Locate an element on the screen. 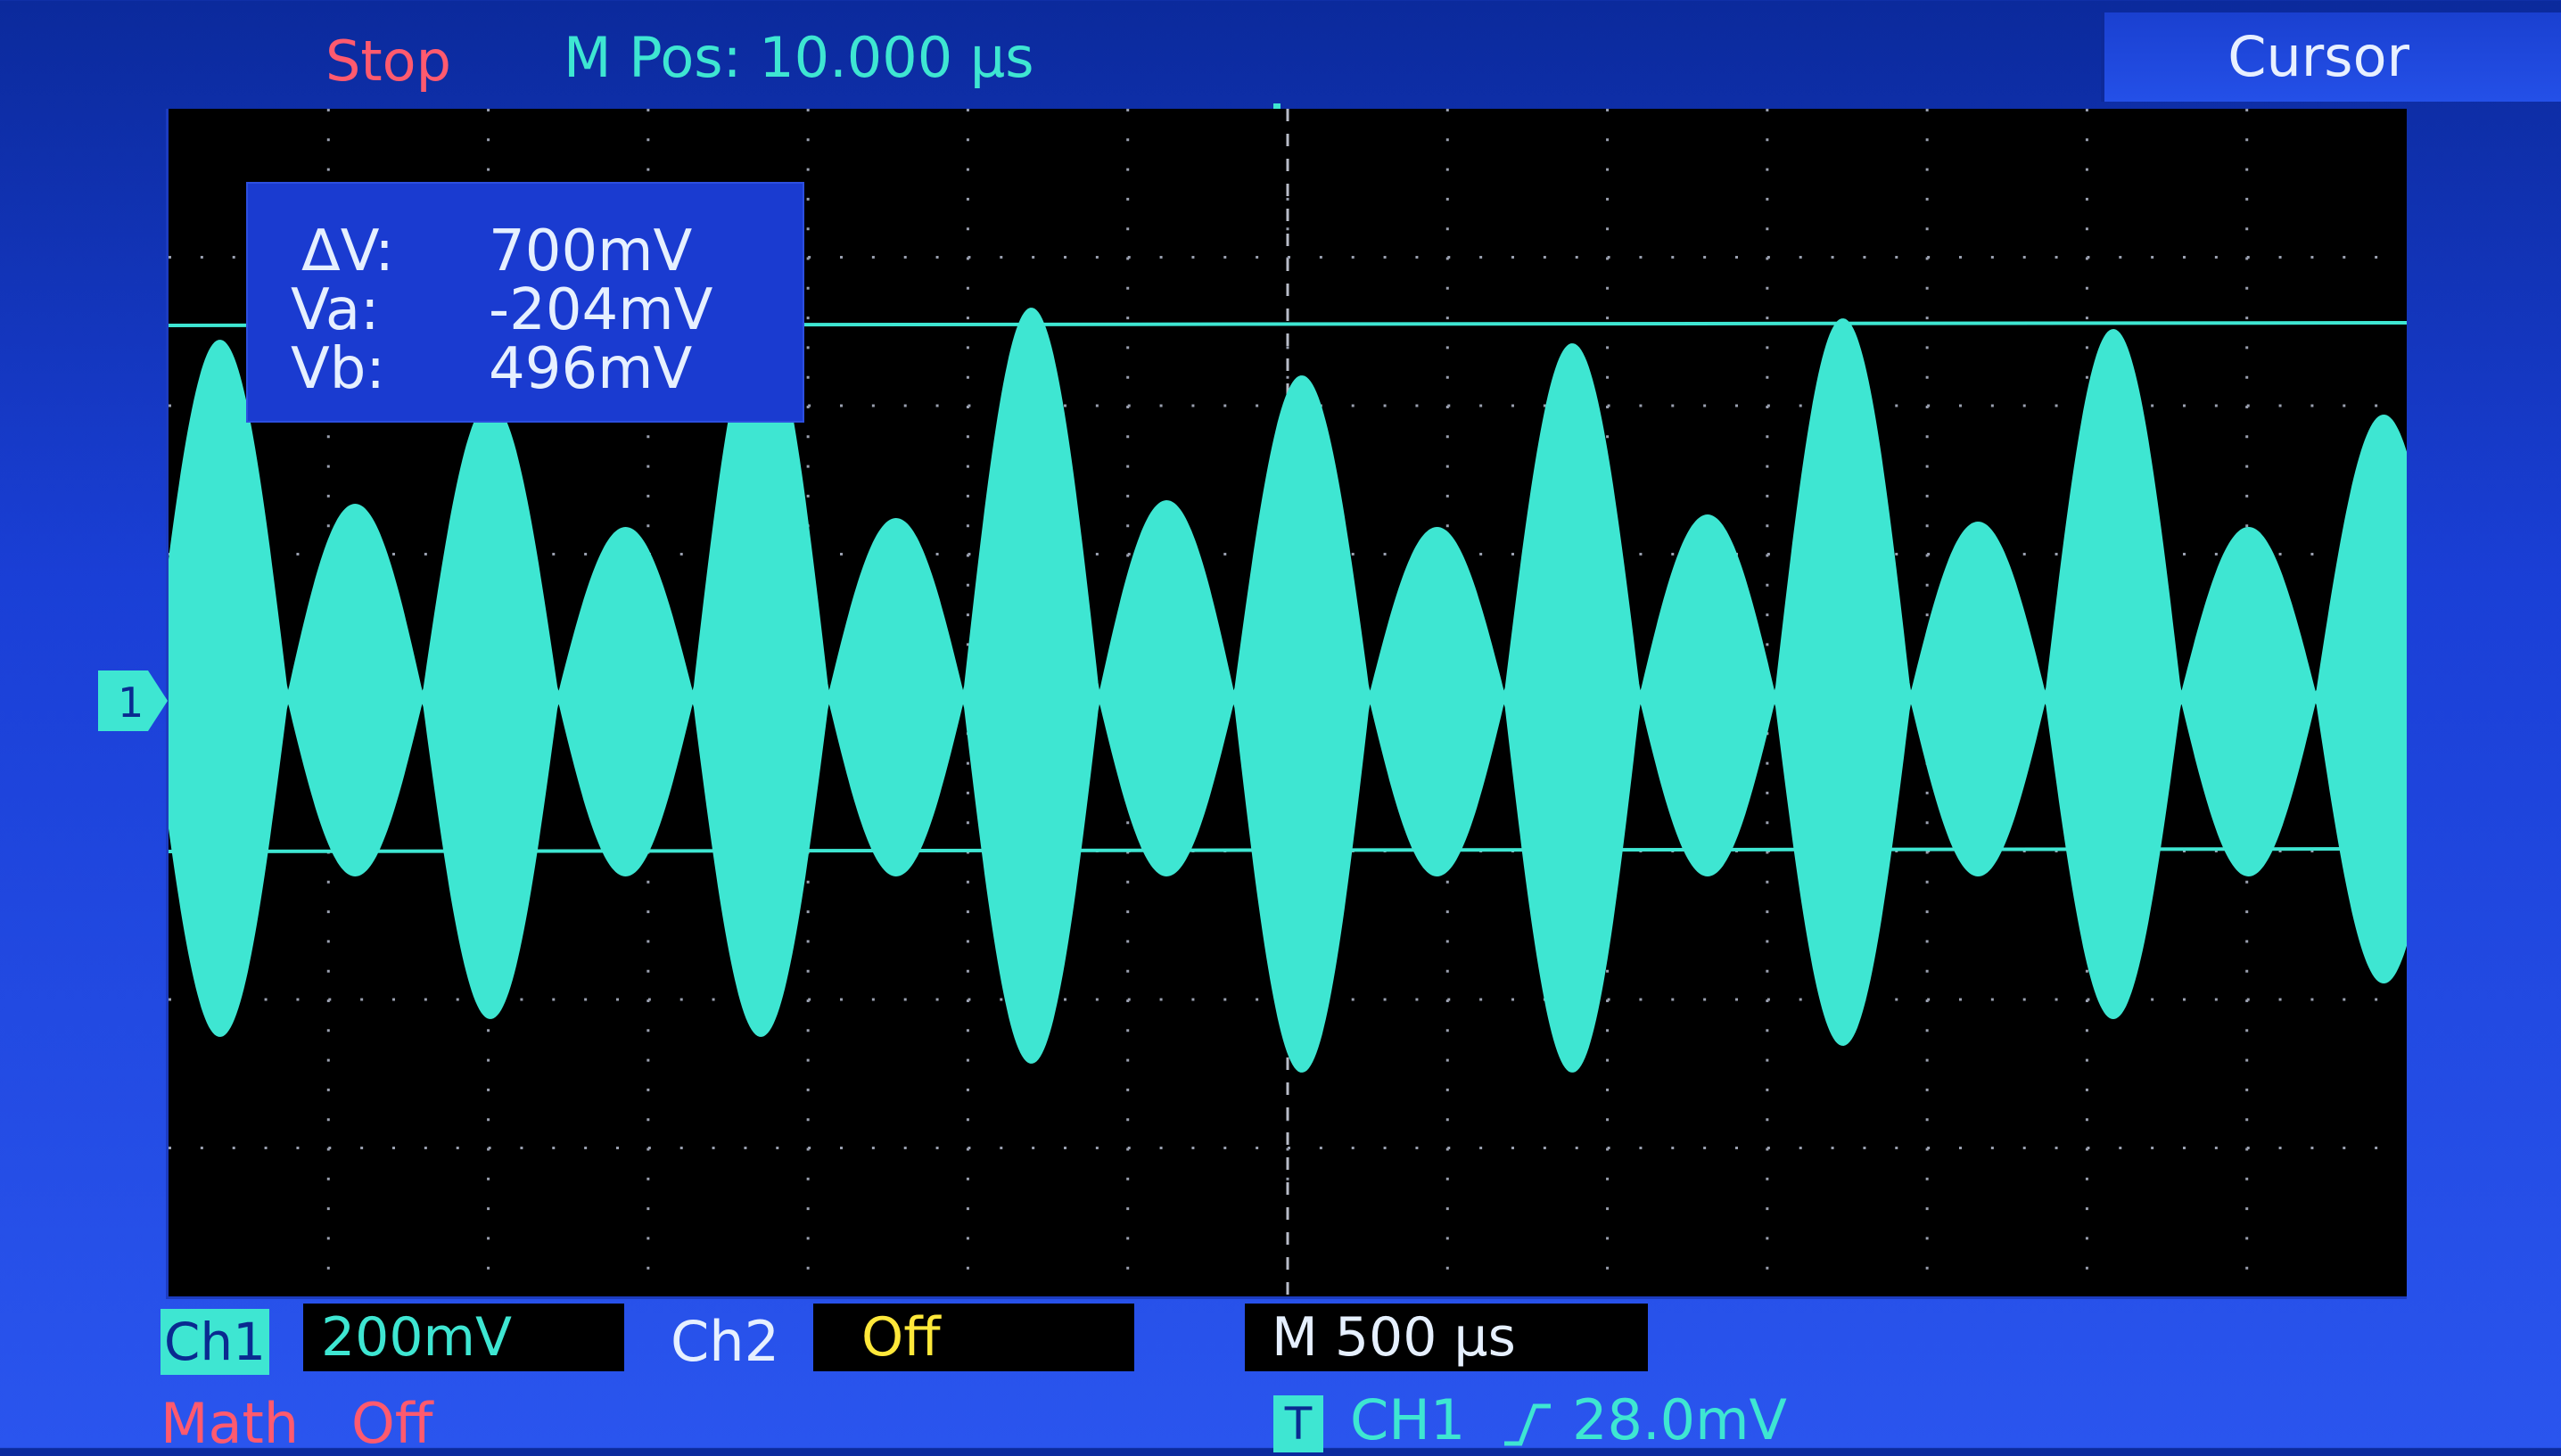 Image resolution: width=2561 pixels, height=1456 pixels. ch1-ground-marker: 1 is located at coordinates (133, 700).